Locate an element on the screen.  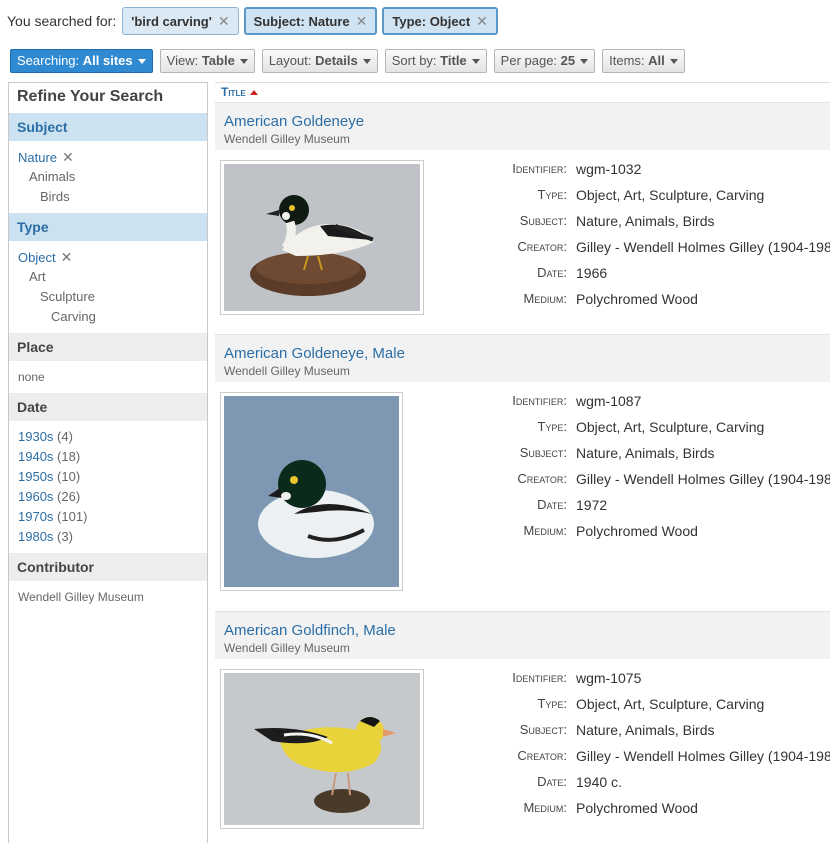
column-header-label: Title is located at coordinates (233, 92).